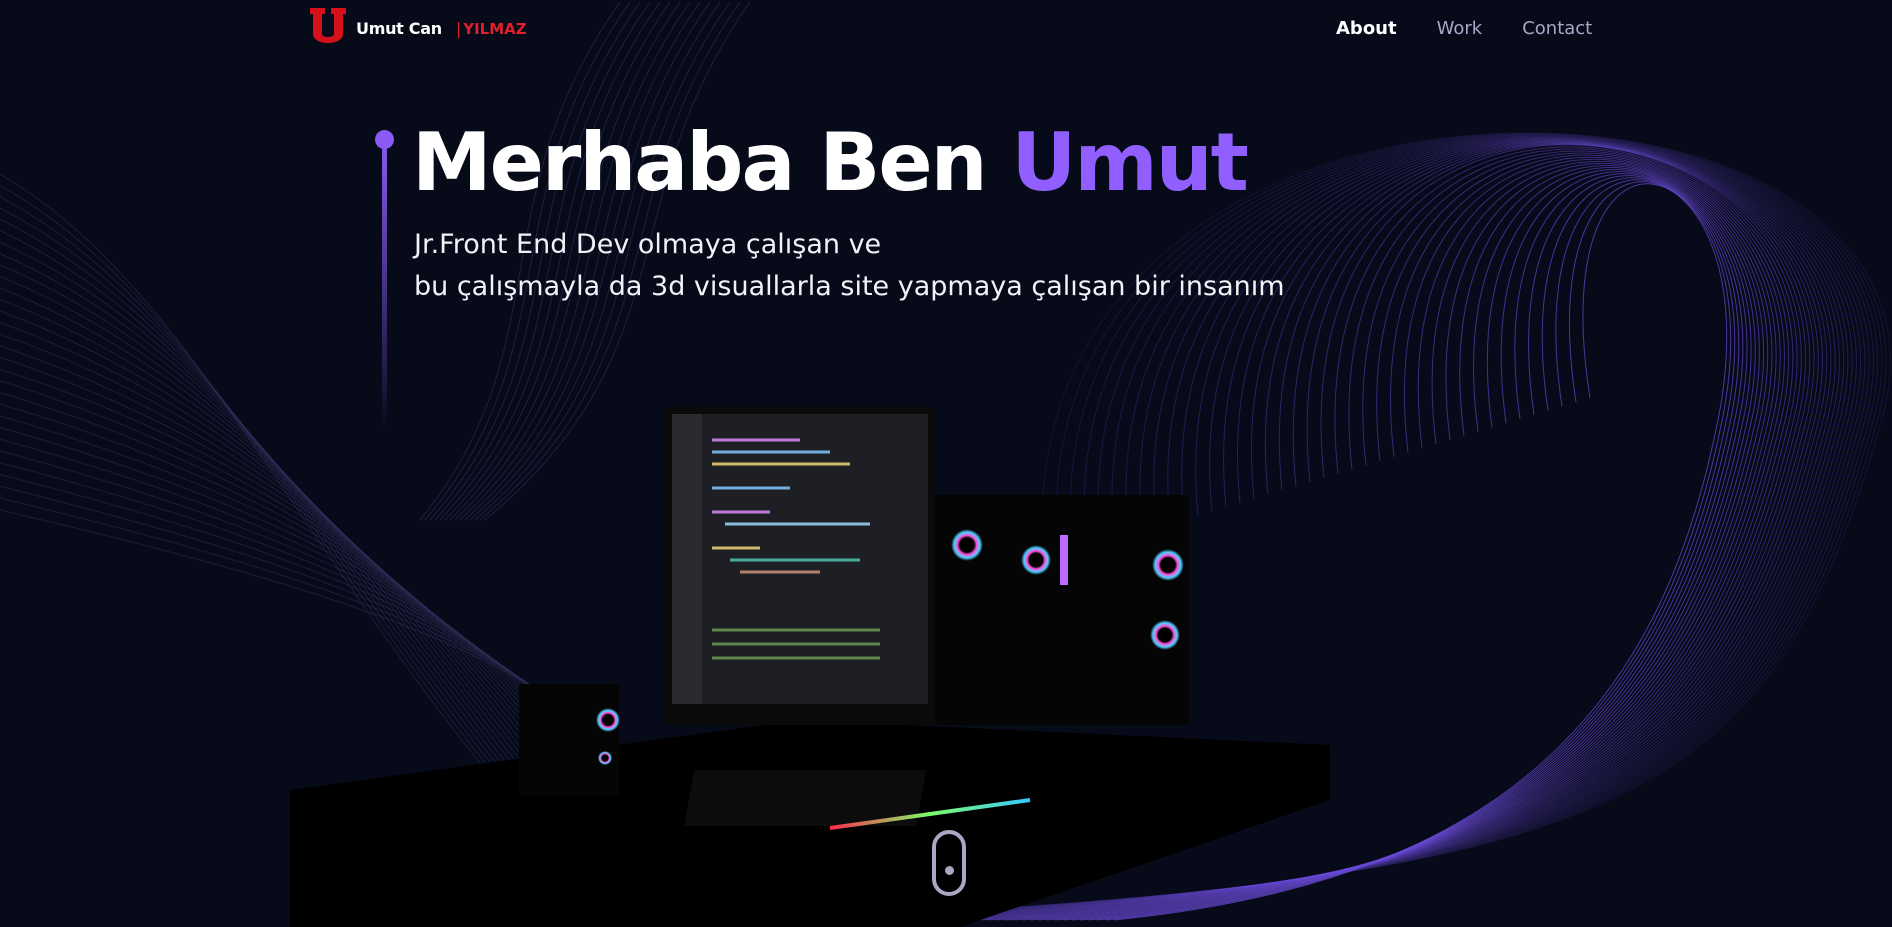 This screenshot has height=927, width=1892. What do you see at coordinates (569, 740) in the screenshot?
I see `speaker` at bounding box center [569, 740].